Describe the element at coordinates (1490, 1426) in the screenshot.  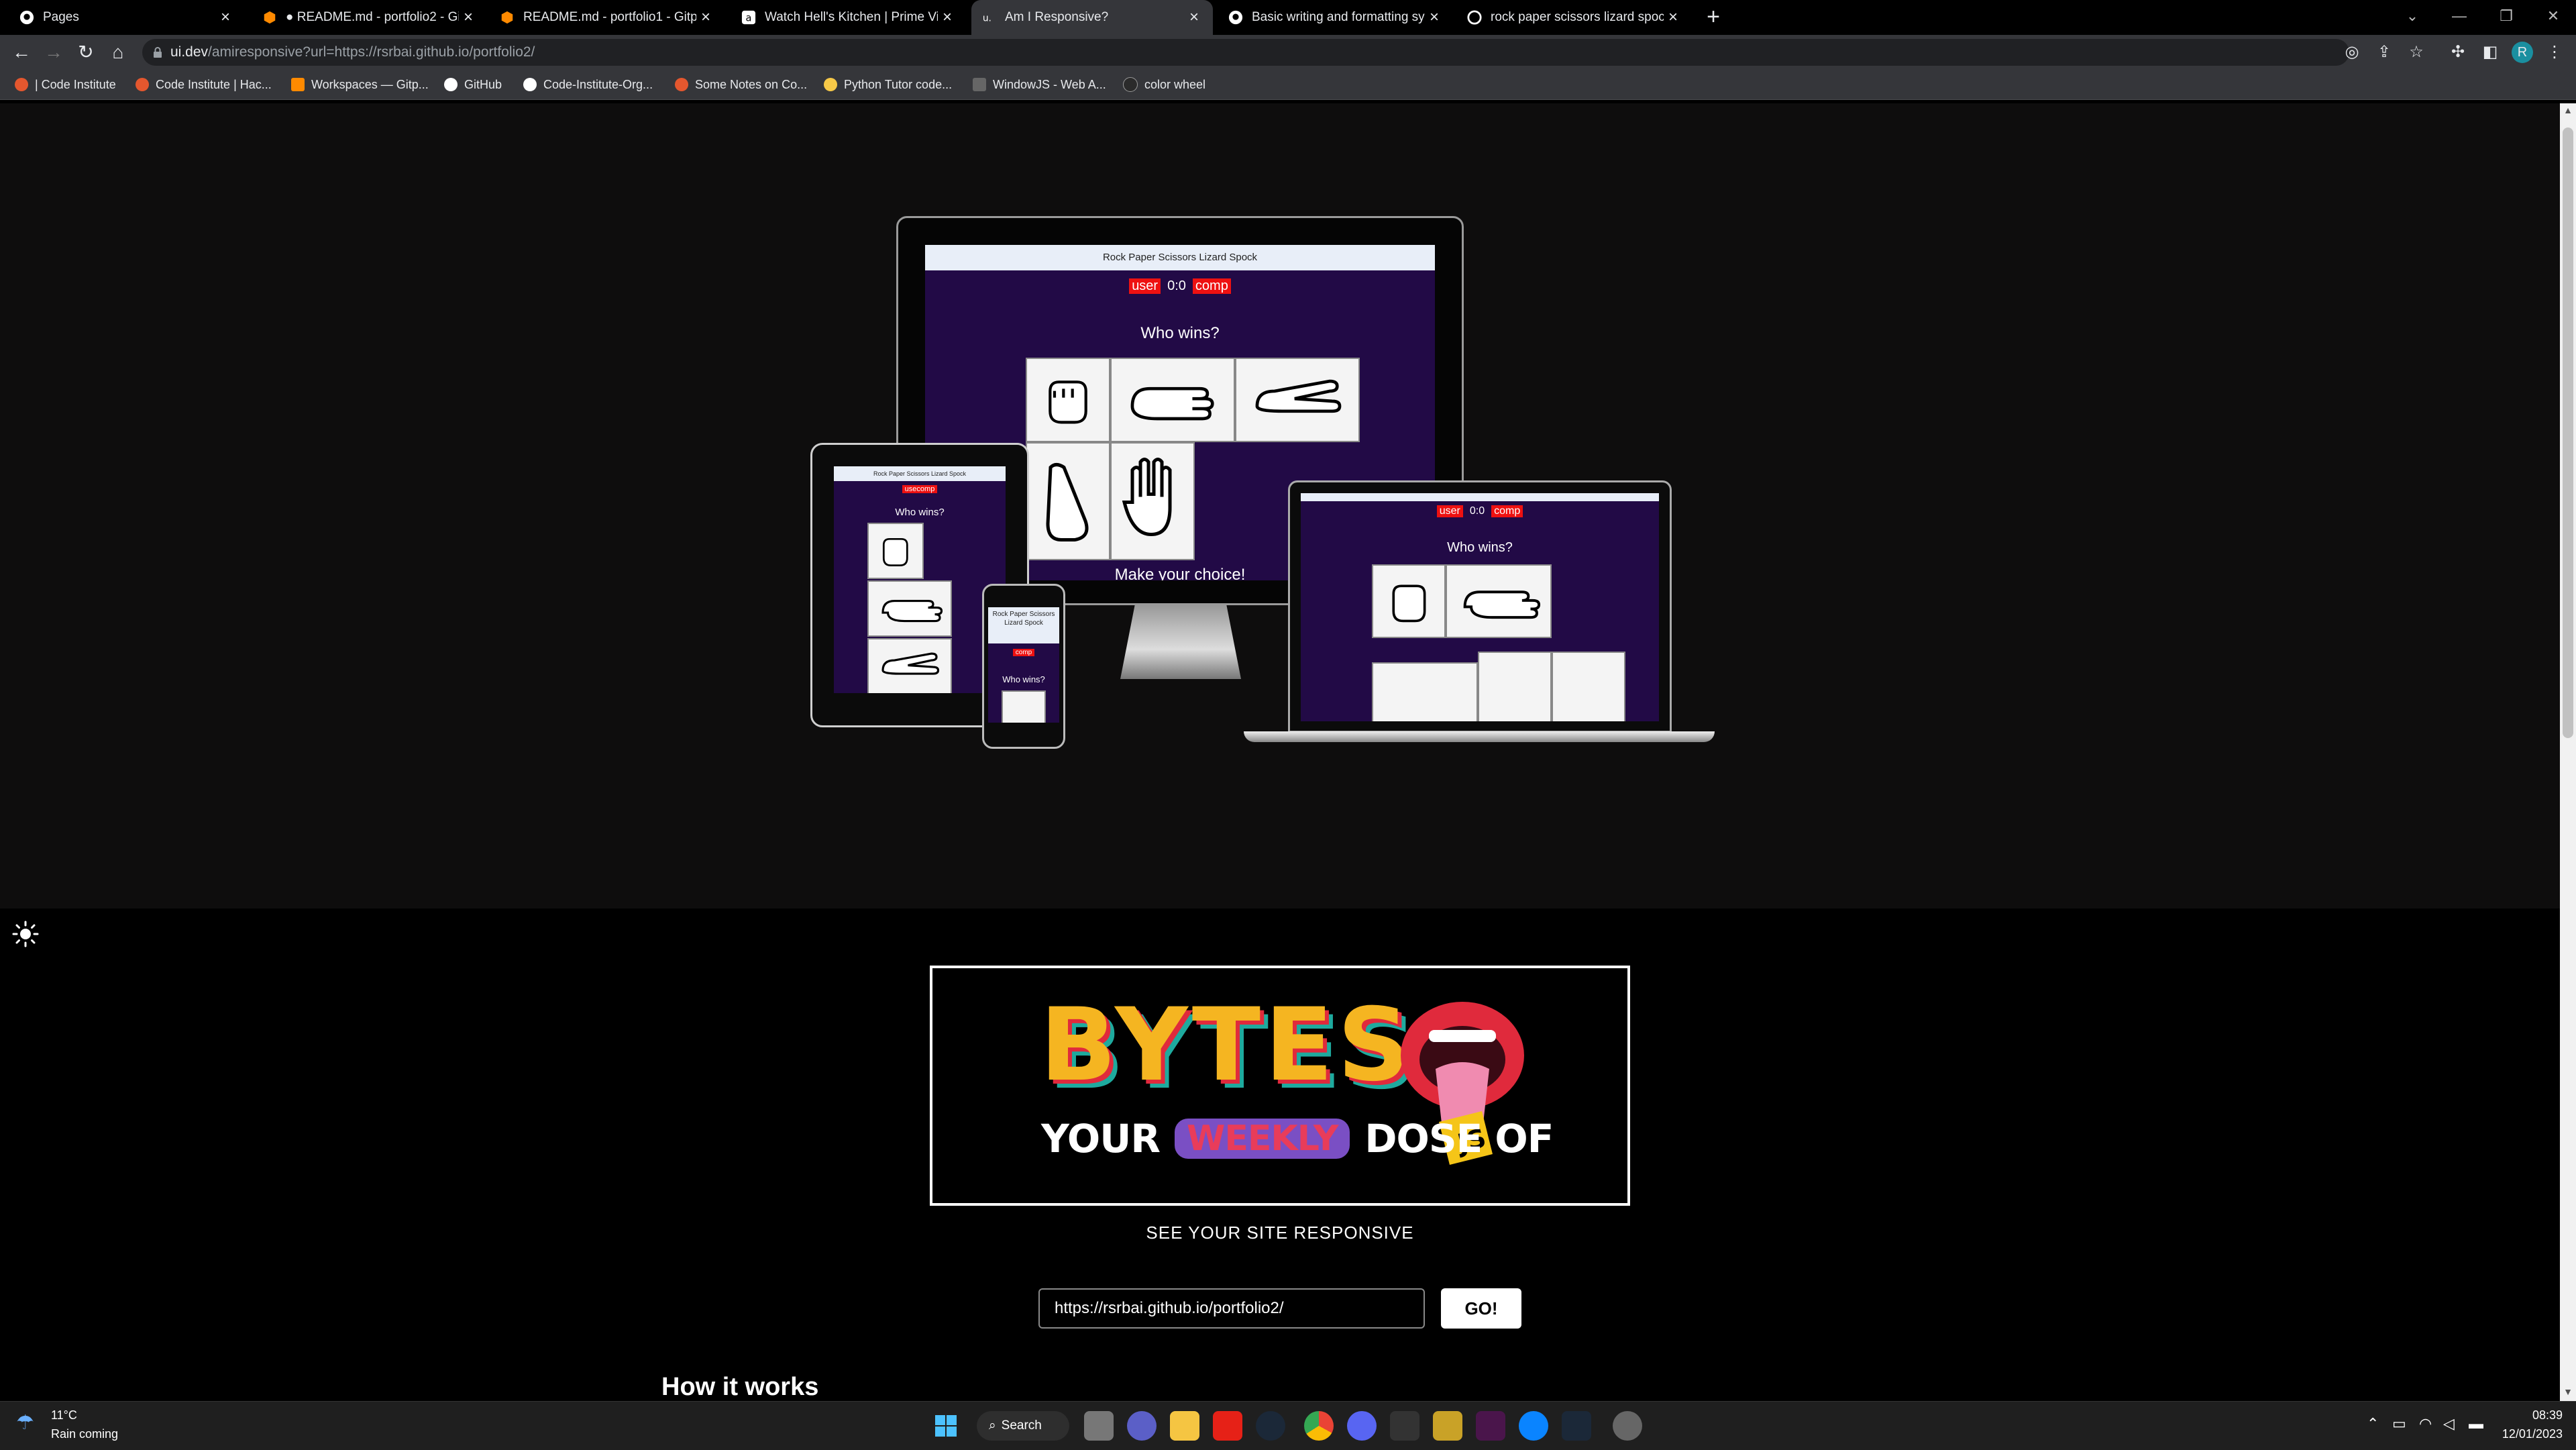
I see `slack-icon` at that location.